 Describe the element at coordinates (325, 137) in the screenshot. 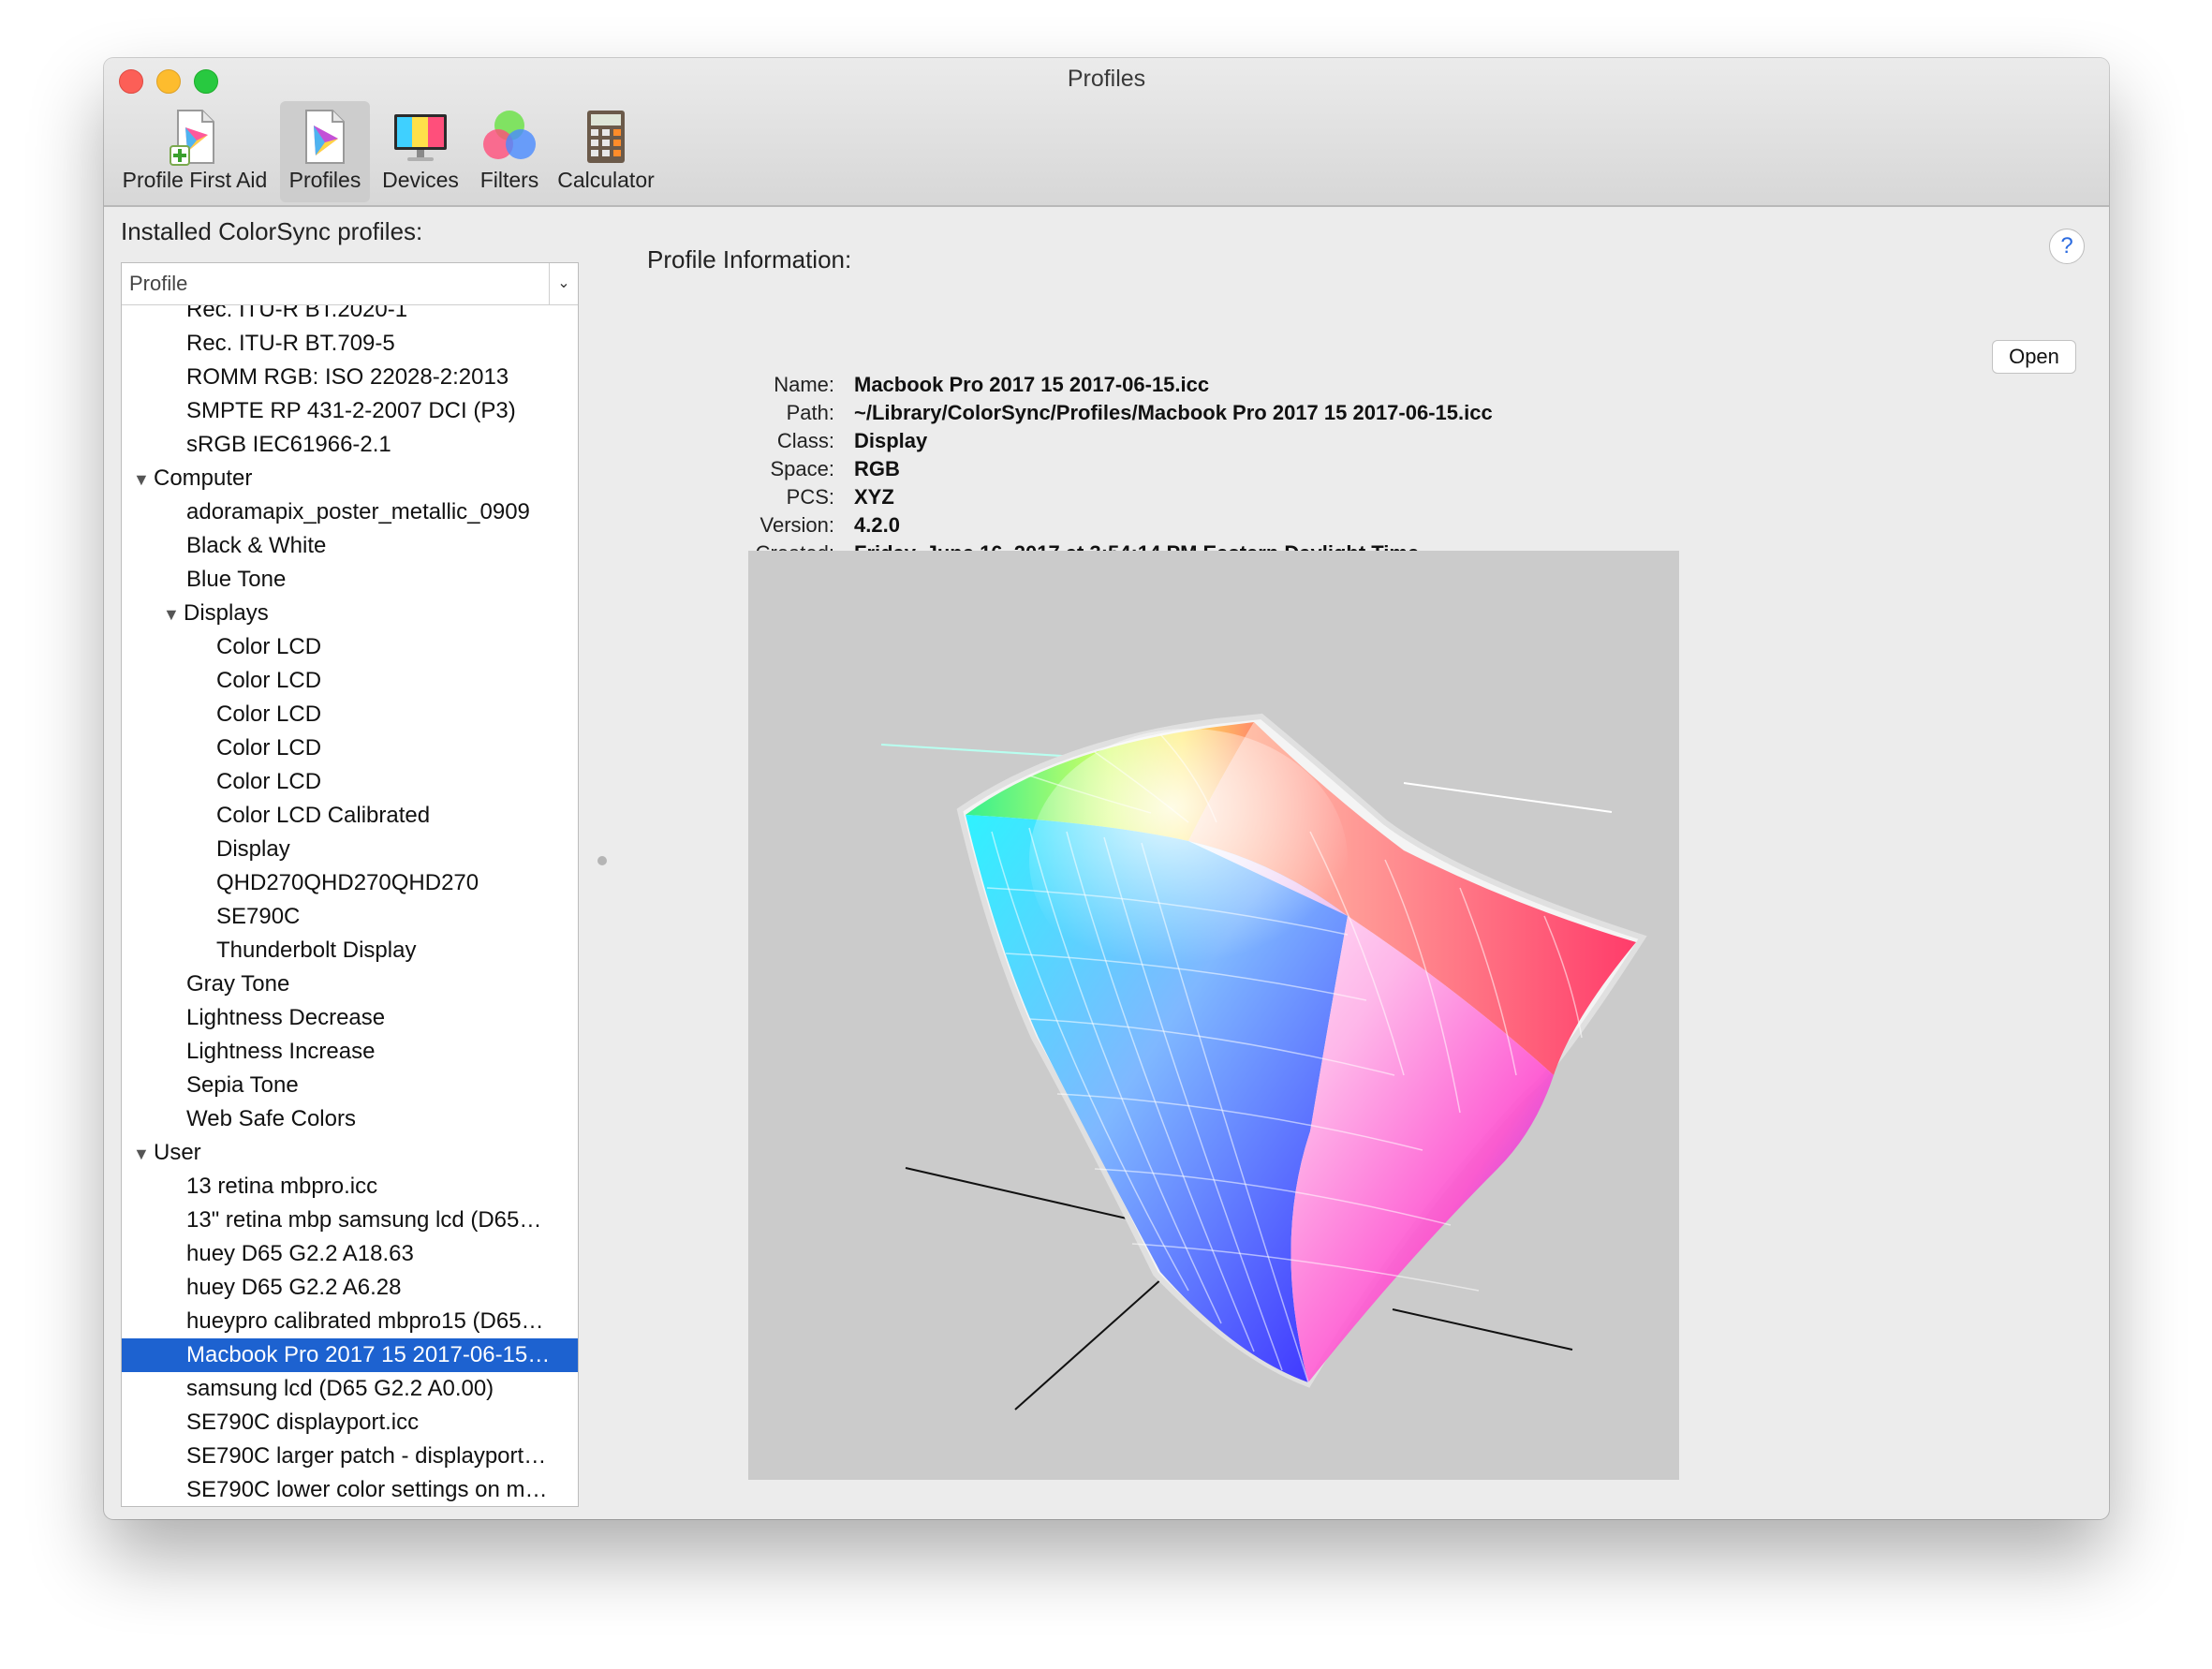

I see `profiles-icon` at that location.